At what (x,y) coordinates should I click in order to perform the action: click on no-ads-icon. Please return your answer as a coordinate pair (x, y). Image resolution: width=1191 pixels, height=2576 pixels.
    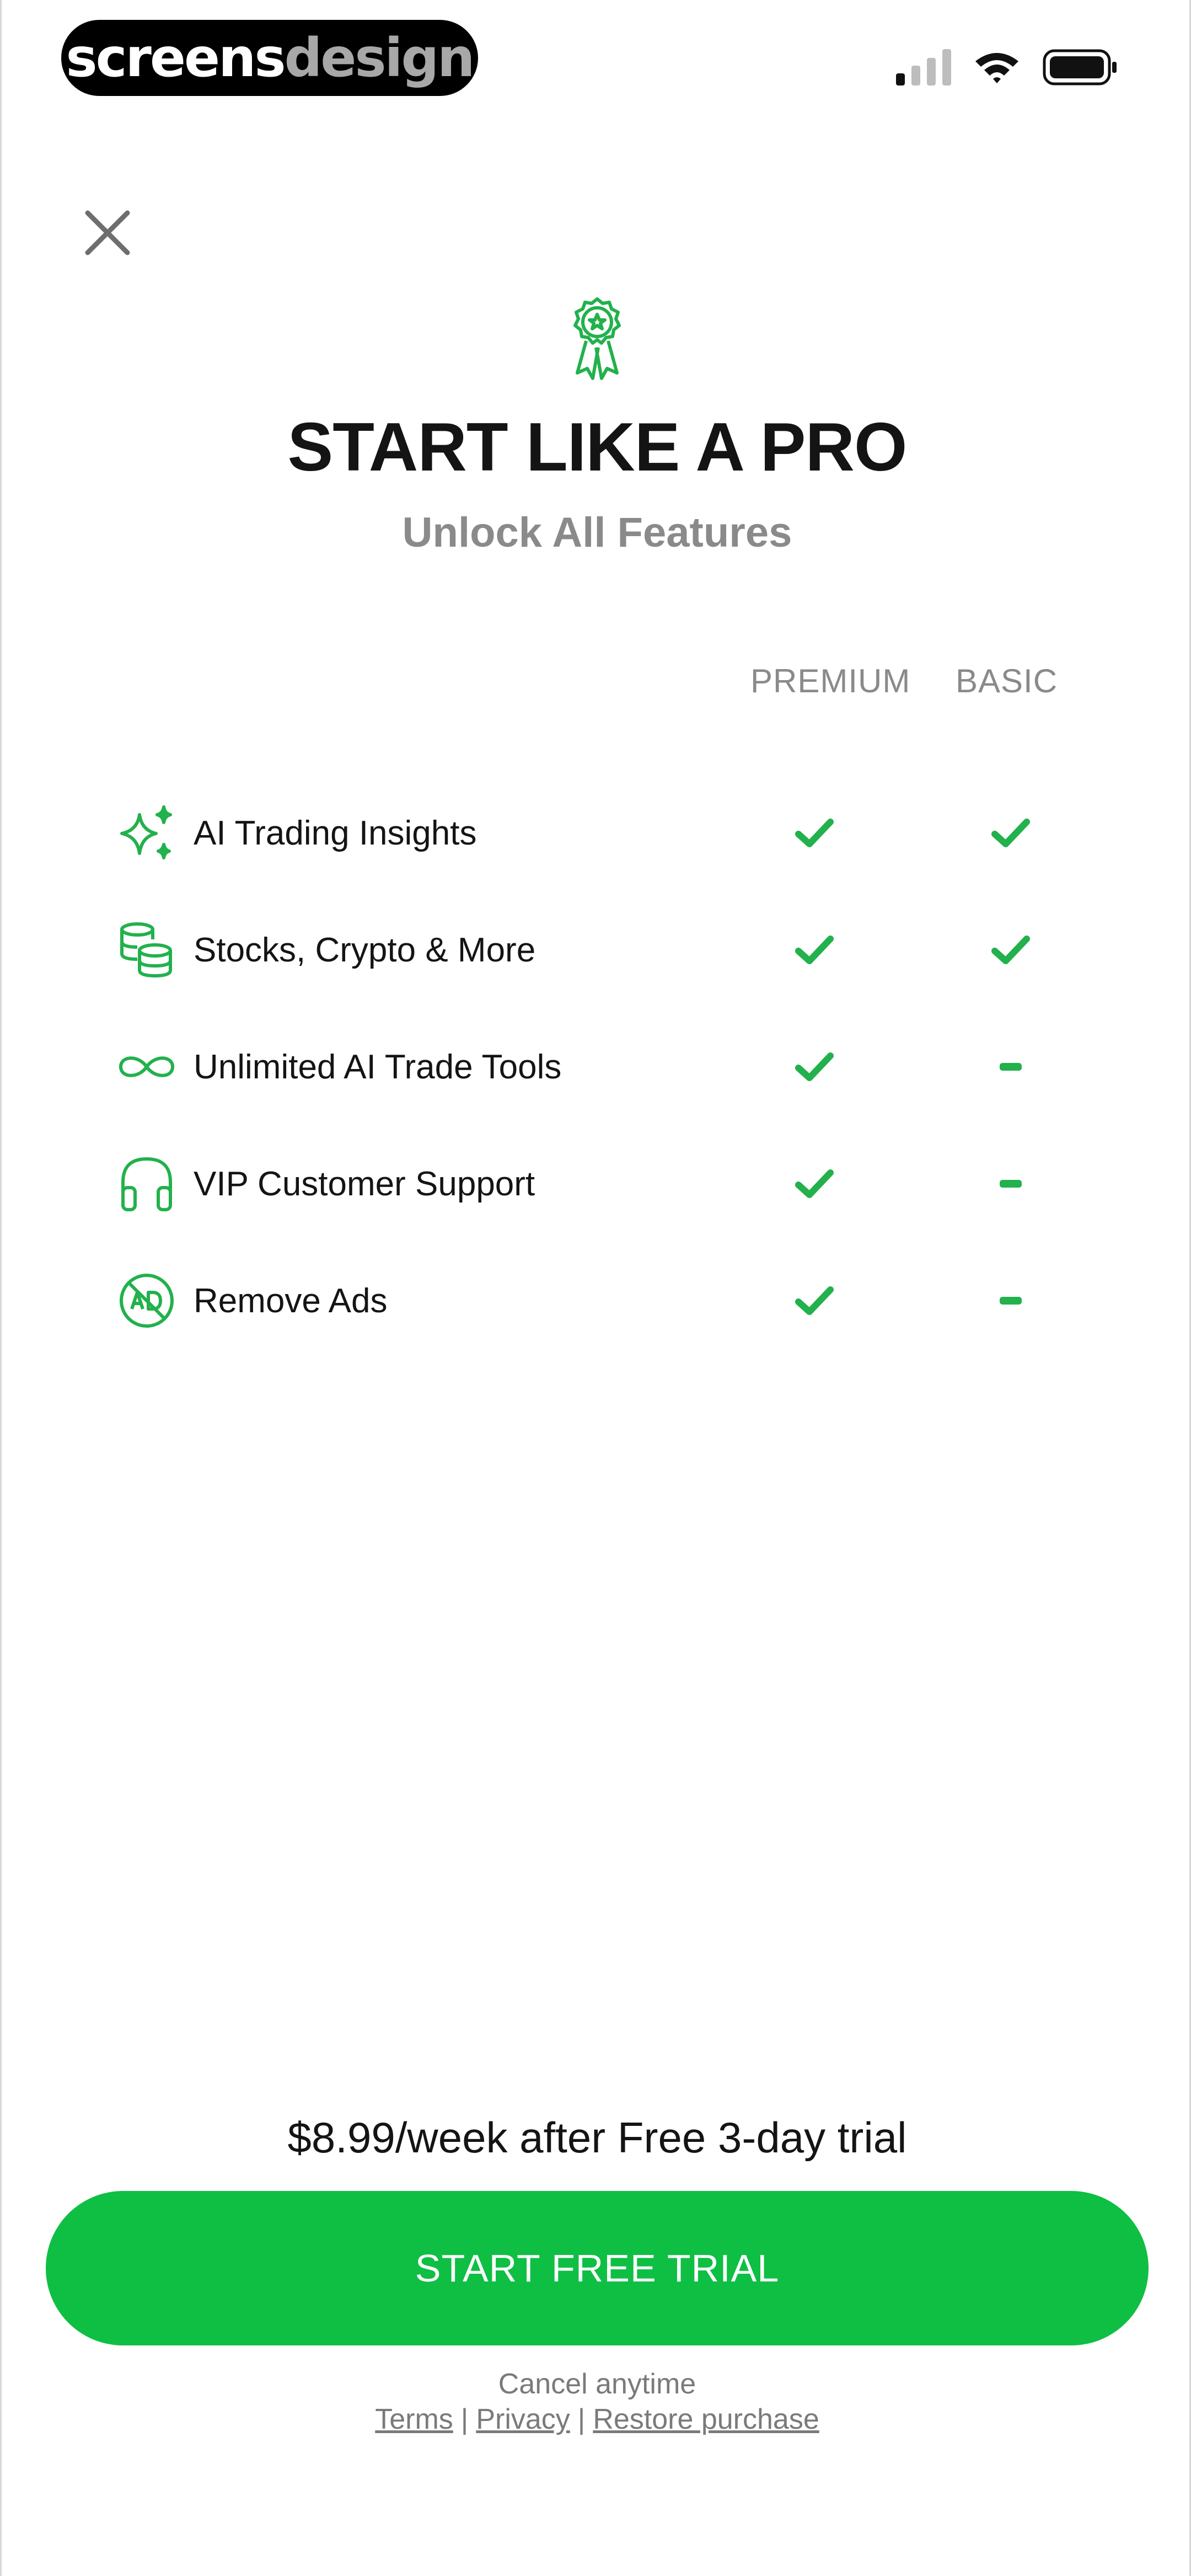
    Looking at the image, I should click on (147, 1300).